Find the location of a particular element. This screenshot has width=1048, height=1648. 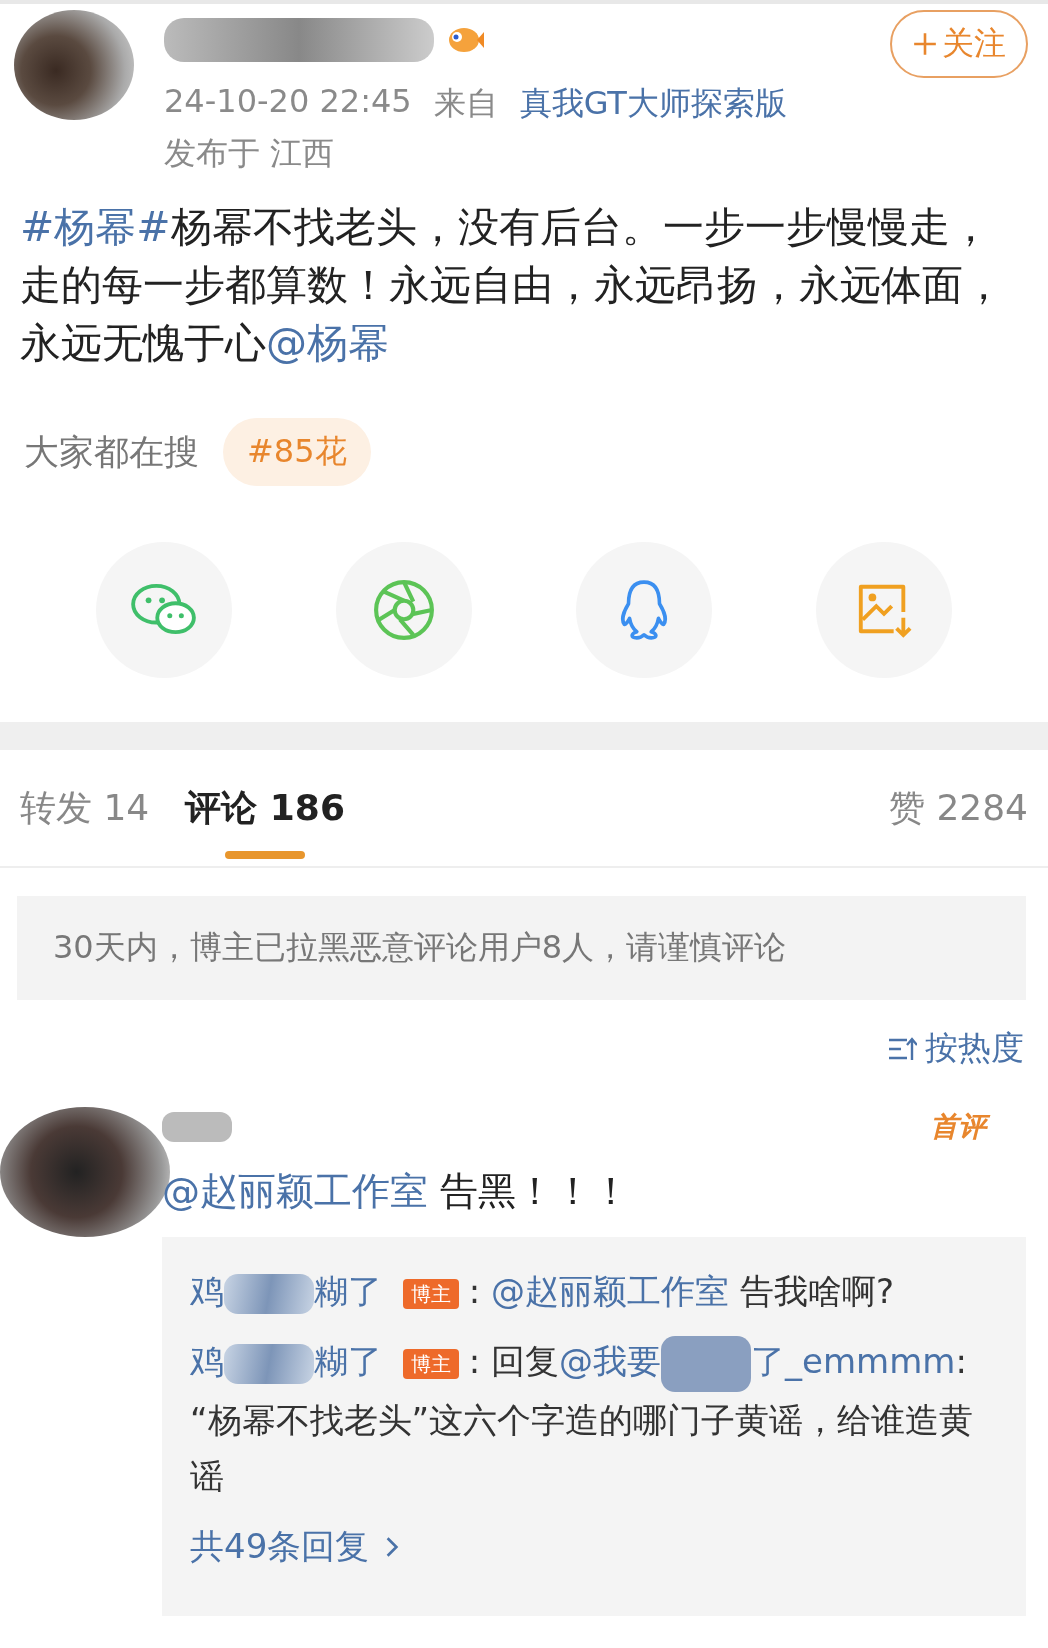

sort-icon is located at coordinates (902, 1048).